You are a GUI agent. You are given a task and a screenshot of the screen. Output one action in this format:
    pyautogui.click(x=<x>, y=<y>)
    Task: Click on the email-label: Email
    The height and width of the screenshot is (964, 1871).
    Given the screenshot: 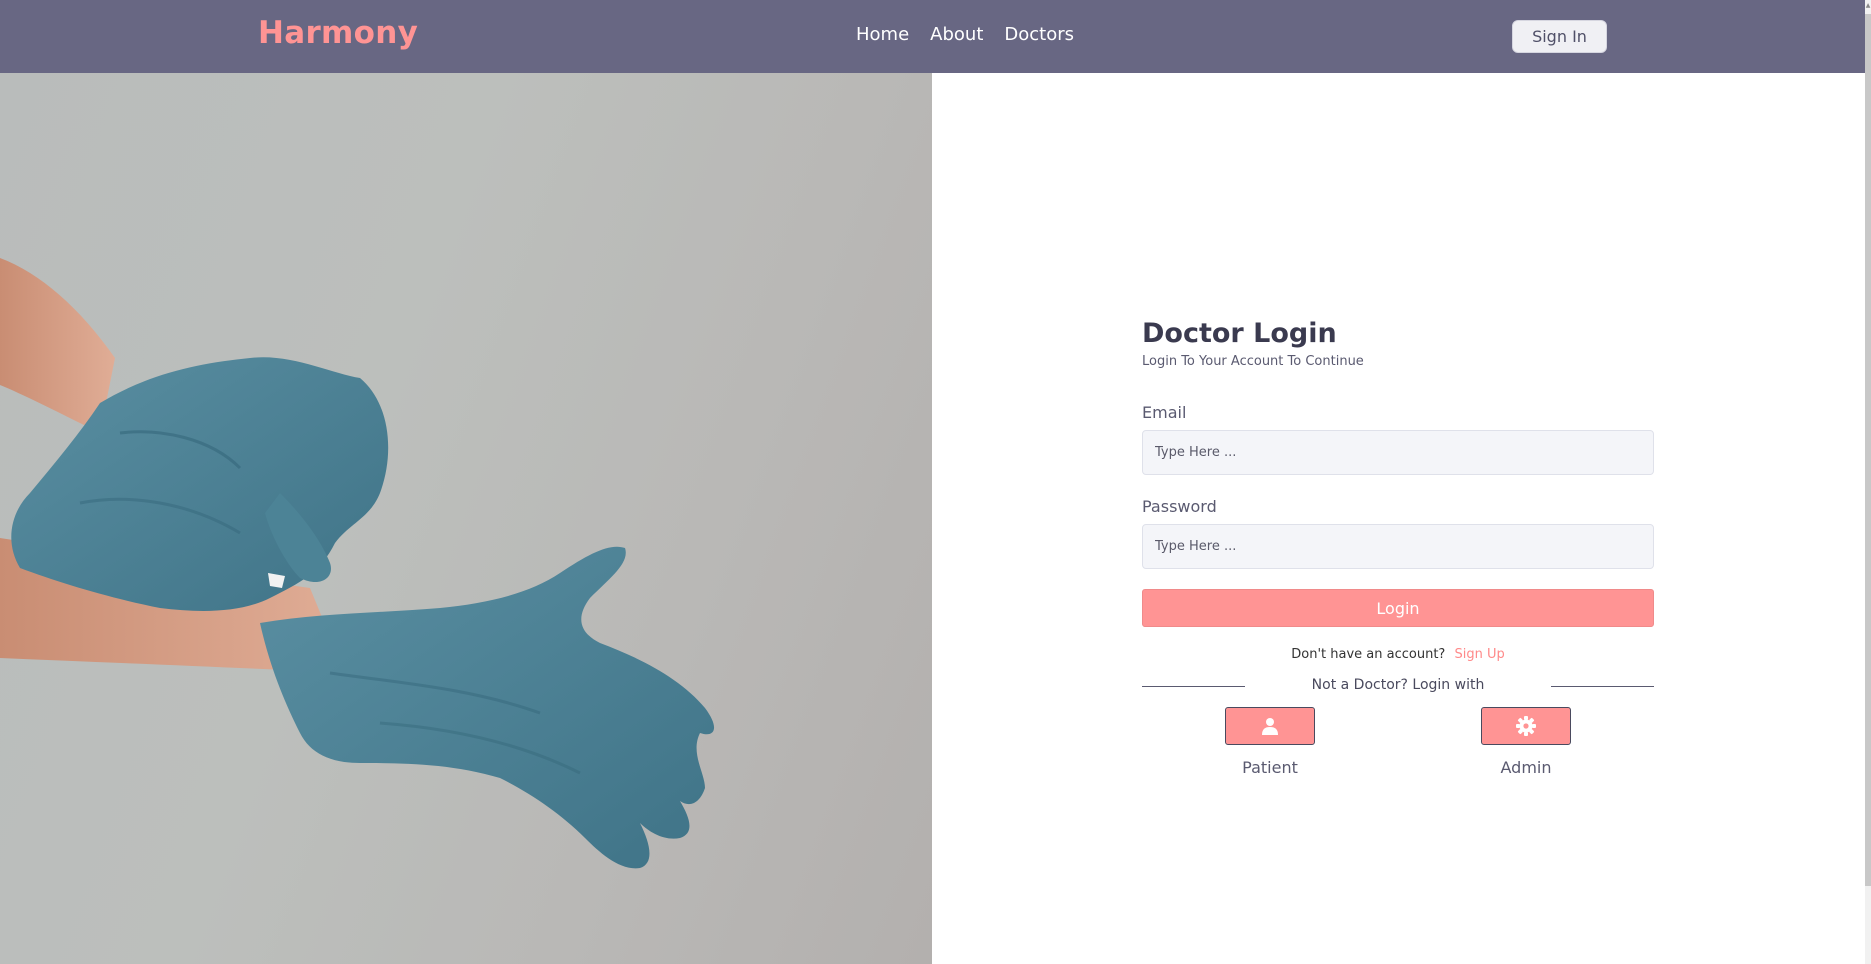 What is the action you would take?
    pyautogui.click(x=1164, y=412)
    